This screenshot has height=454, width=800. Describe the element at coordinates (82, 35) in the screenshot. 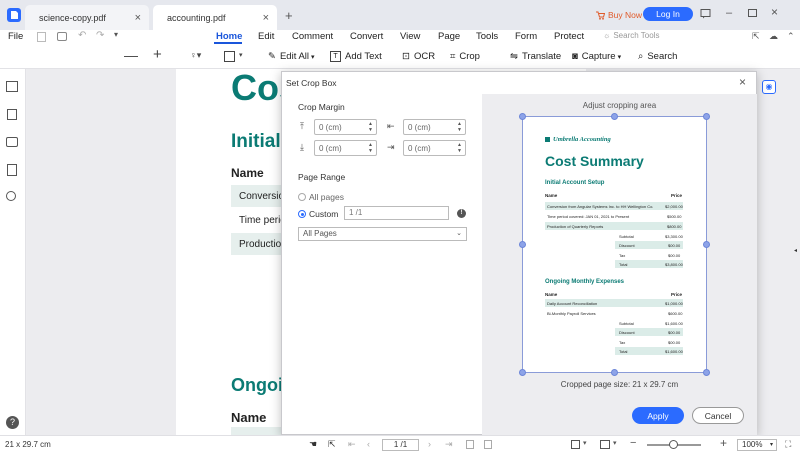

I see `undo-icon: ↶` at that location.